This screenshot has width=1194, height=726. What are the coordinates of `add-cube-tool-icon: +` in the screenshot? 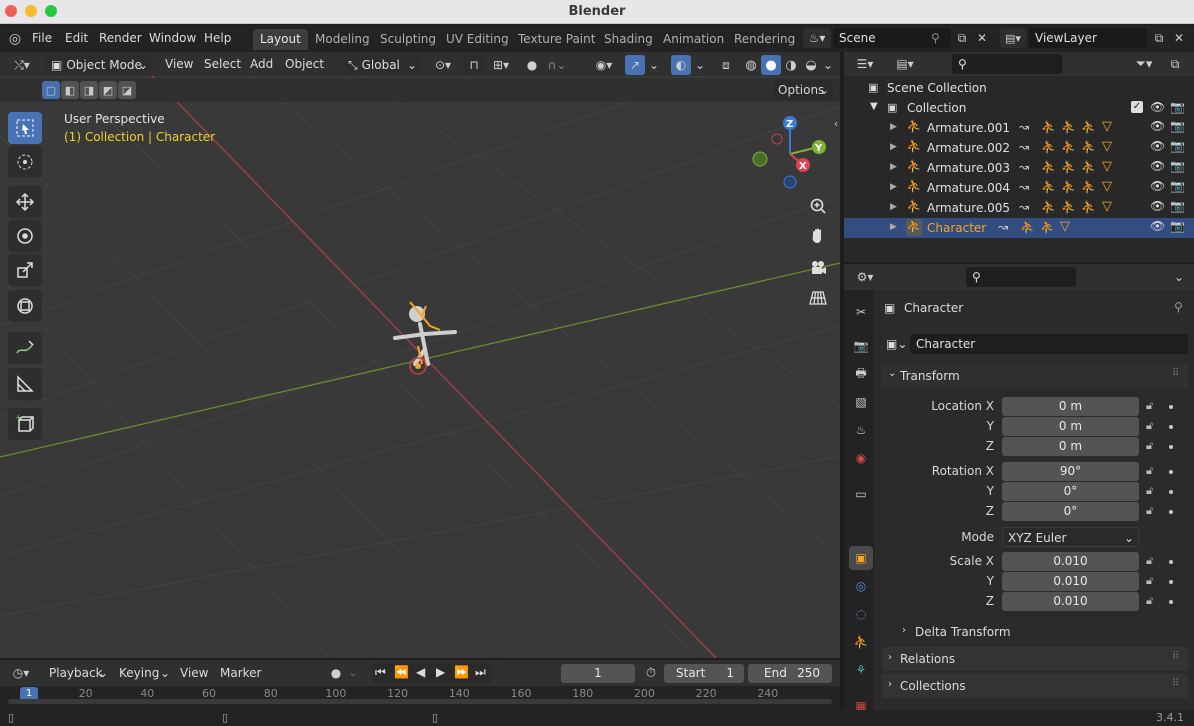 It's located at (25, 424).